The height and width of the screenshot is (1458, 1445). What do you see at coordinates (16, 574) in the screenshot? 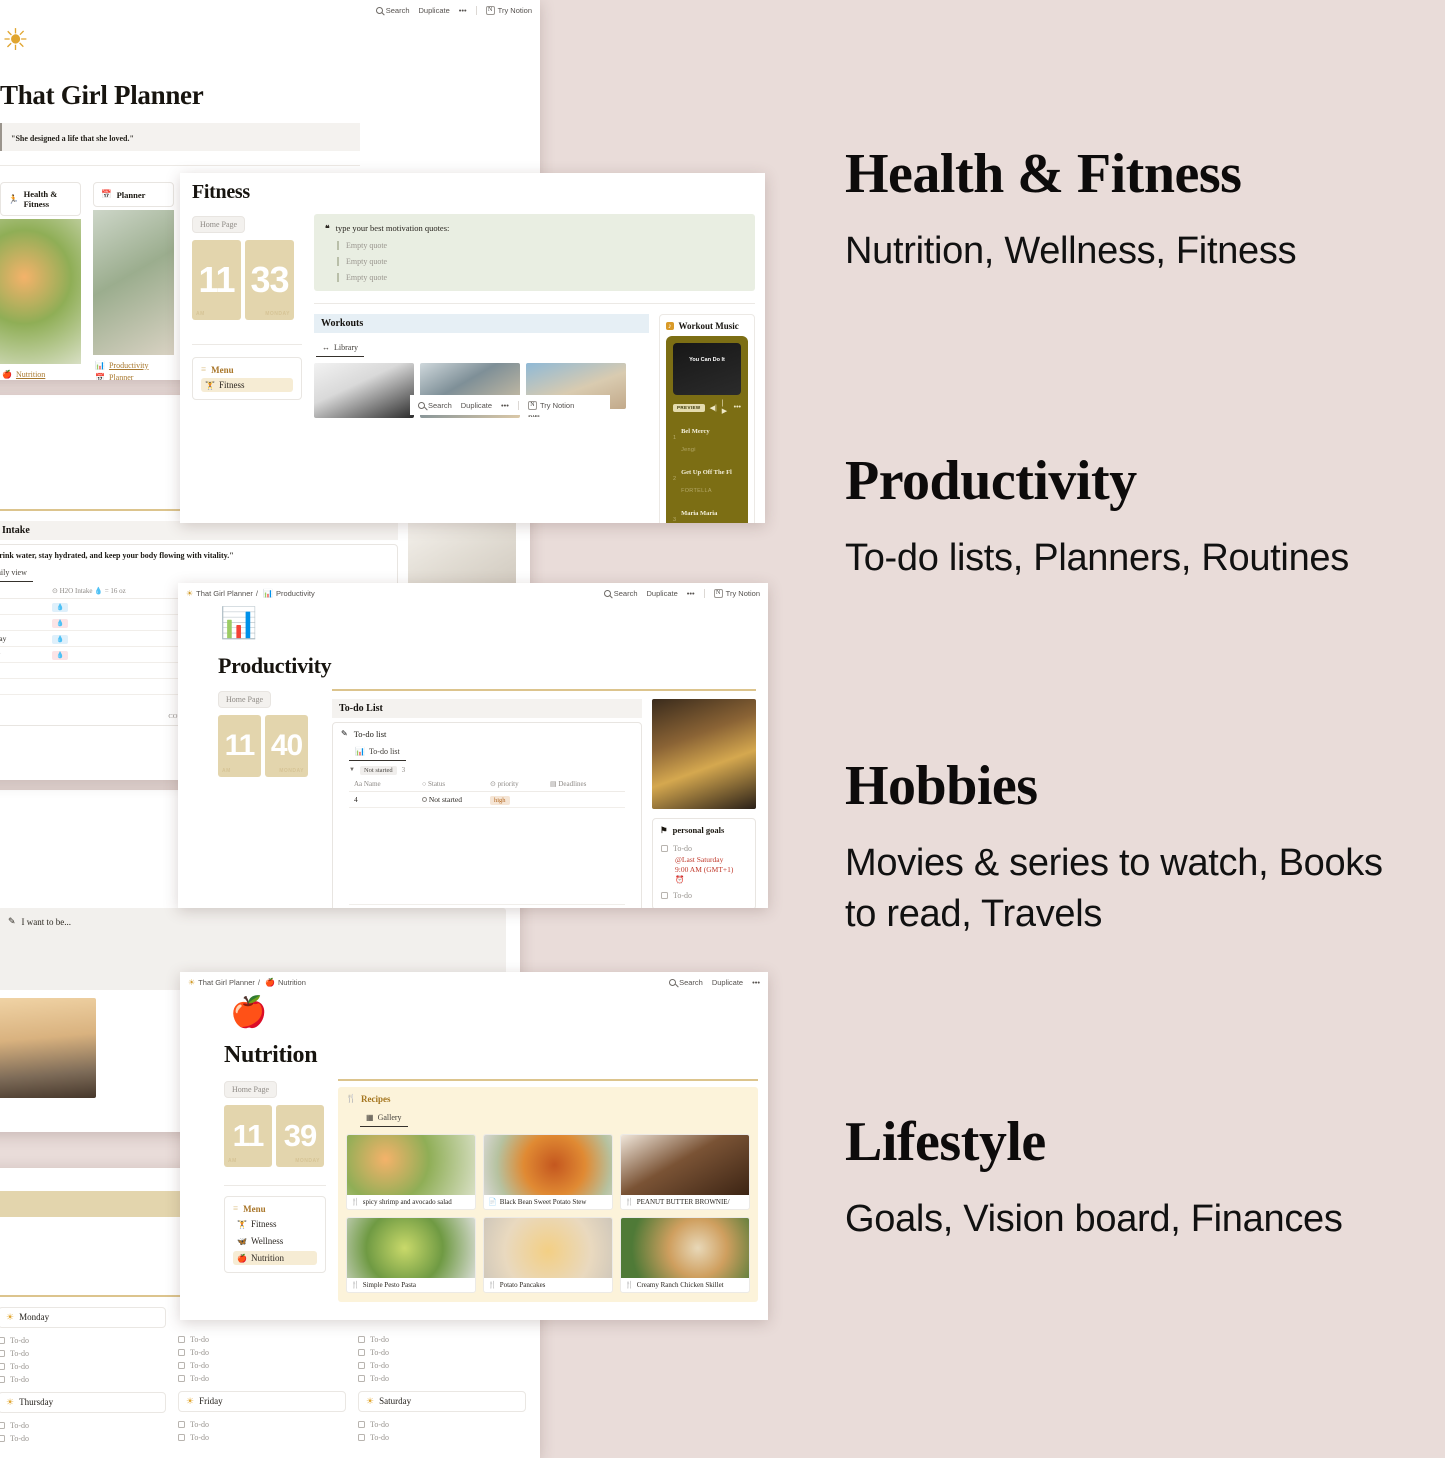
I see `tab-daily-view: ▥ Daily view` at bounding box center [16, 574].